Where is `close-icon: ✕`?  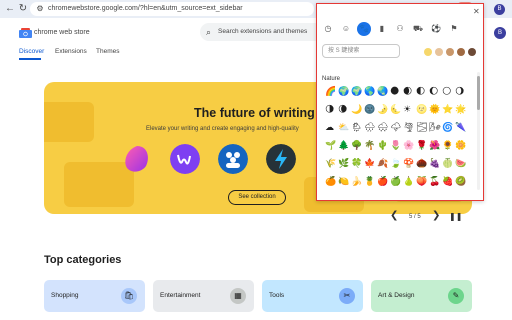 close-icon: ✕ is located at coordinates (476, 12).